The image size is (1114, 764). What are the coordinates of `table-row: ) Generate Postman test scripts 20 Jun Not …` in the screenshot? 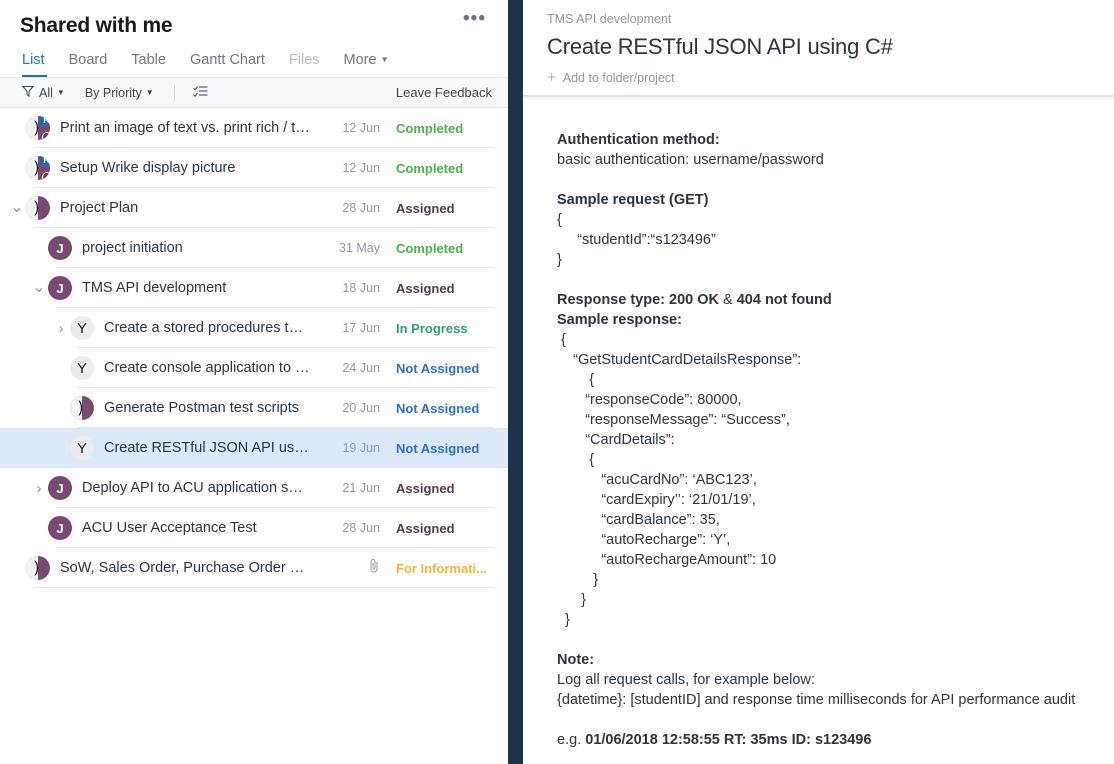 It's located at (254, 408).